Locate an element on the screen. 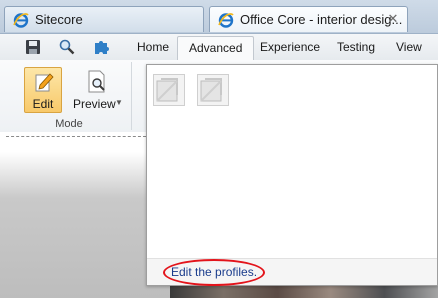 The image size is (438, 298). edit-button: Edit is located at coordinates (43, 90).